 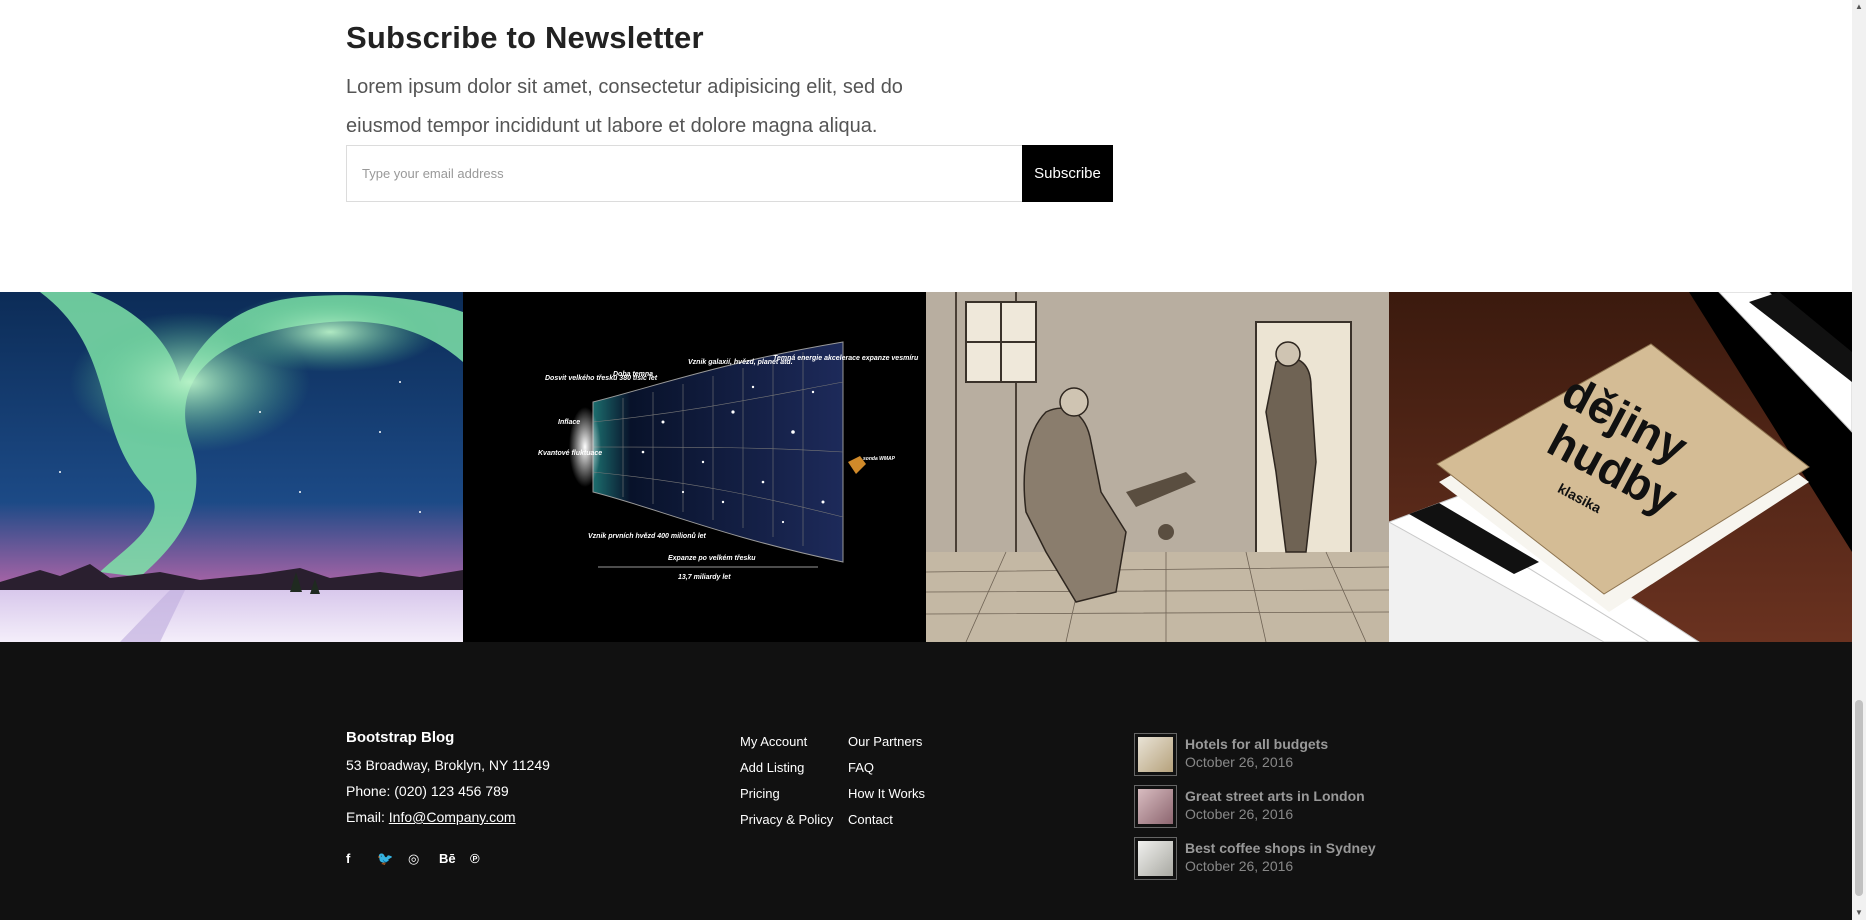 I want to click on facebook-icon: f, so click(x=361, y=861).